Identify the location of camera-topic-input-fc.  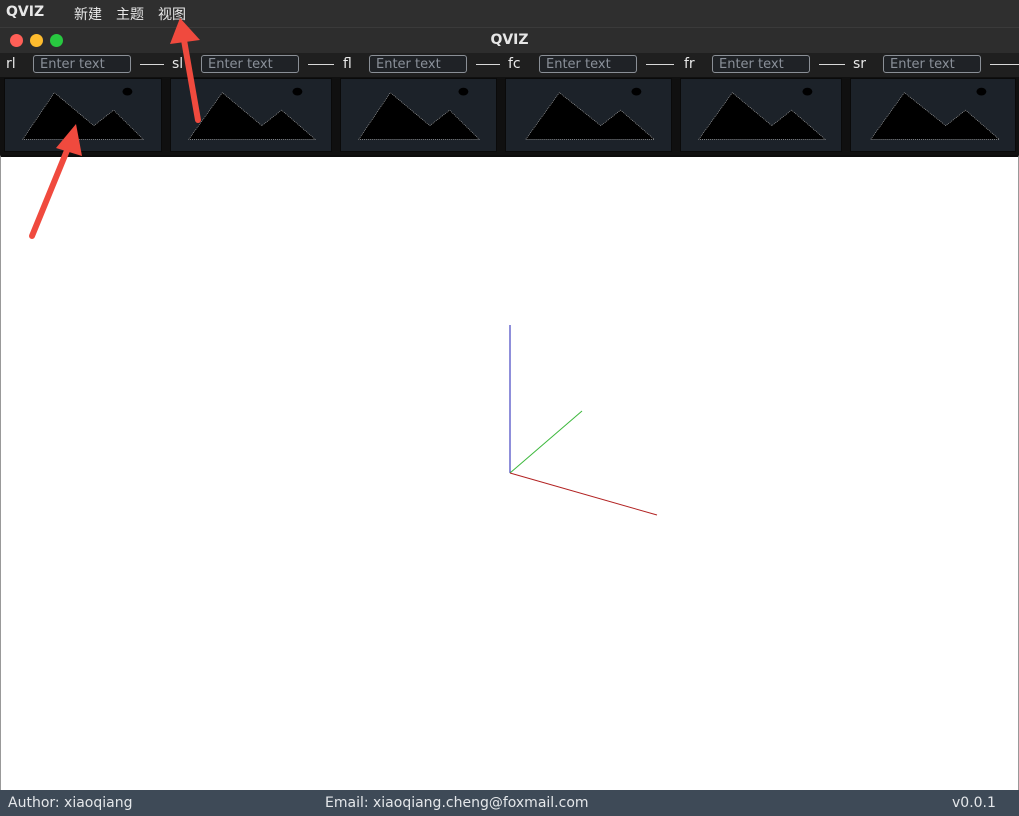
(588, 64).